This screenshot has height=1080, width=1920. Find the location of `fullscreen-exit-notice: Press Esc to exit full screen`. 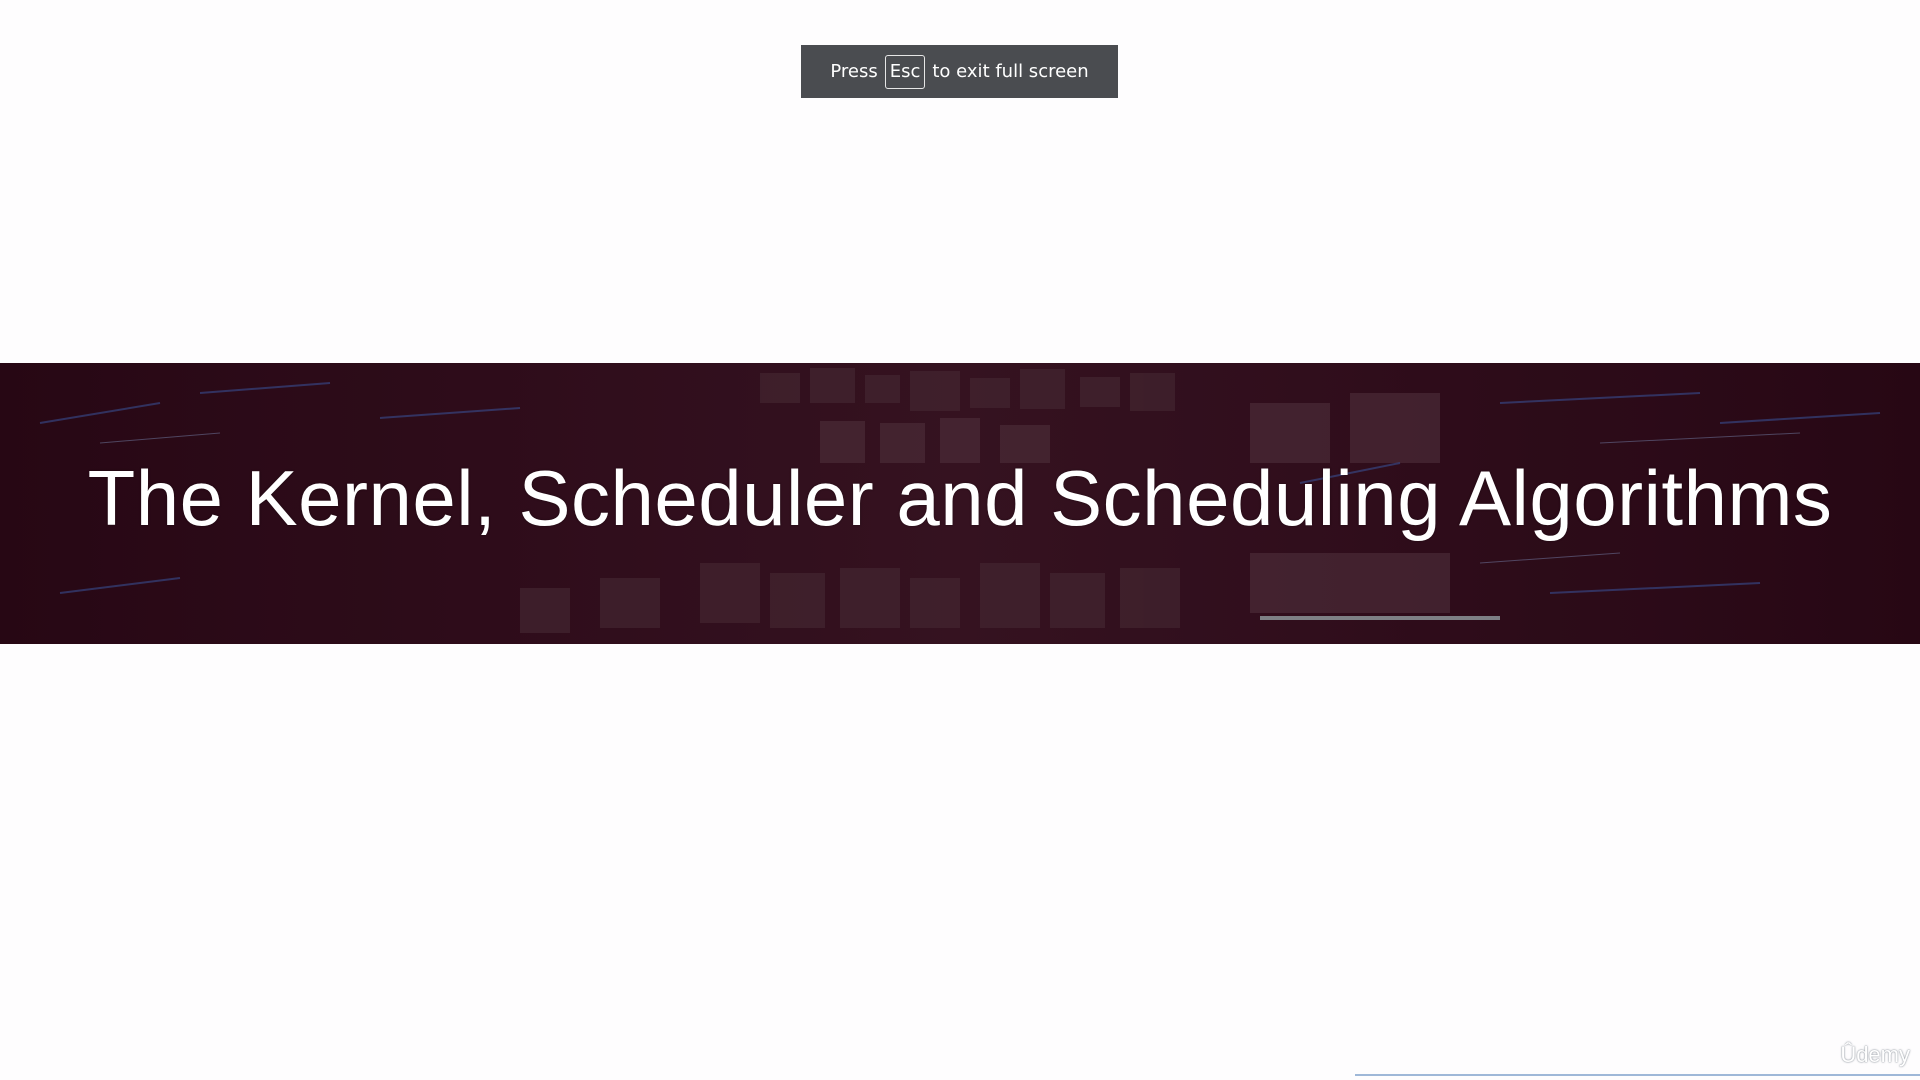

fullscreen-exit-notice: Press Esc to exit full screen is located at coordinates (959, 71).